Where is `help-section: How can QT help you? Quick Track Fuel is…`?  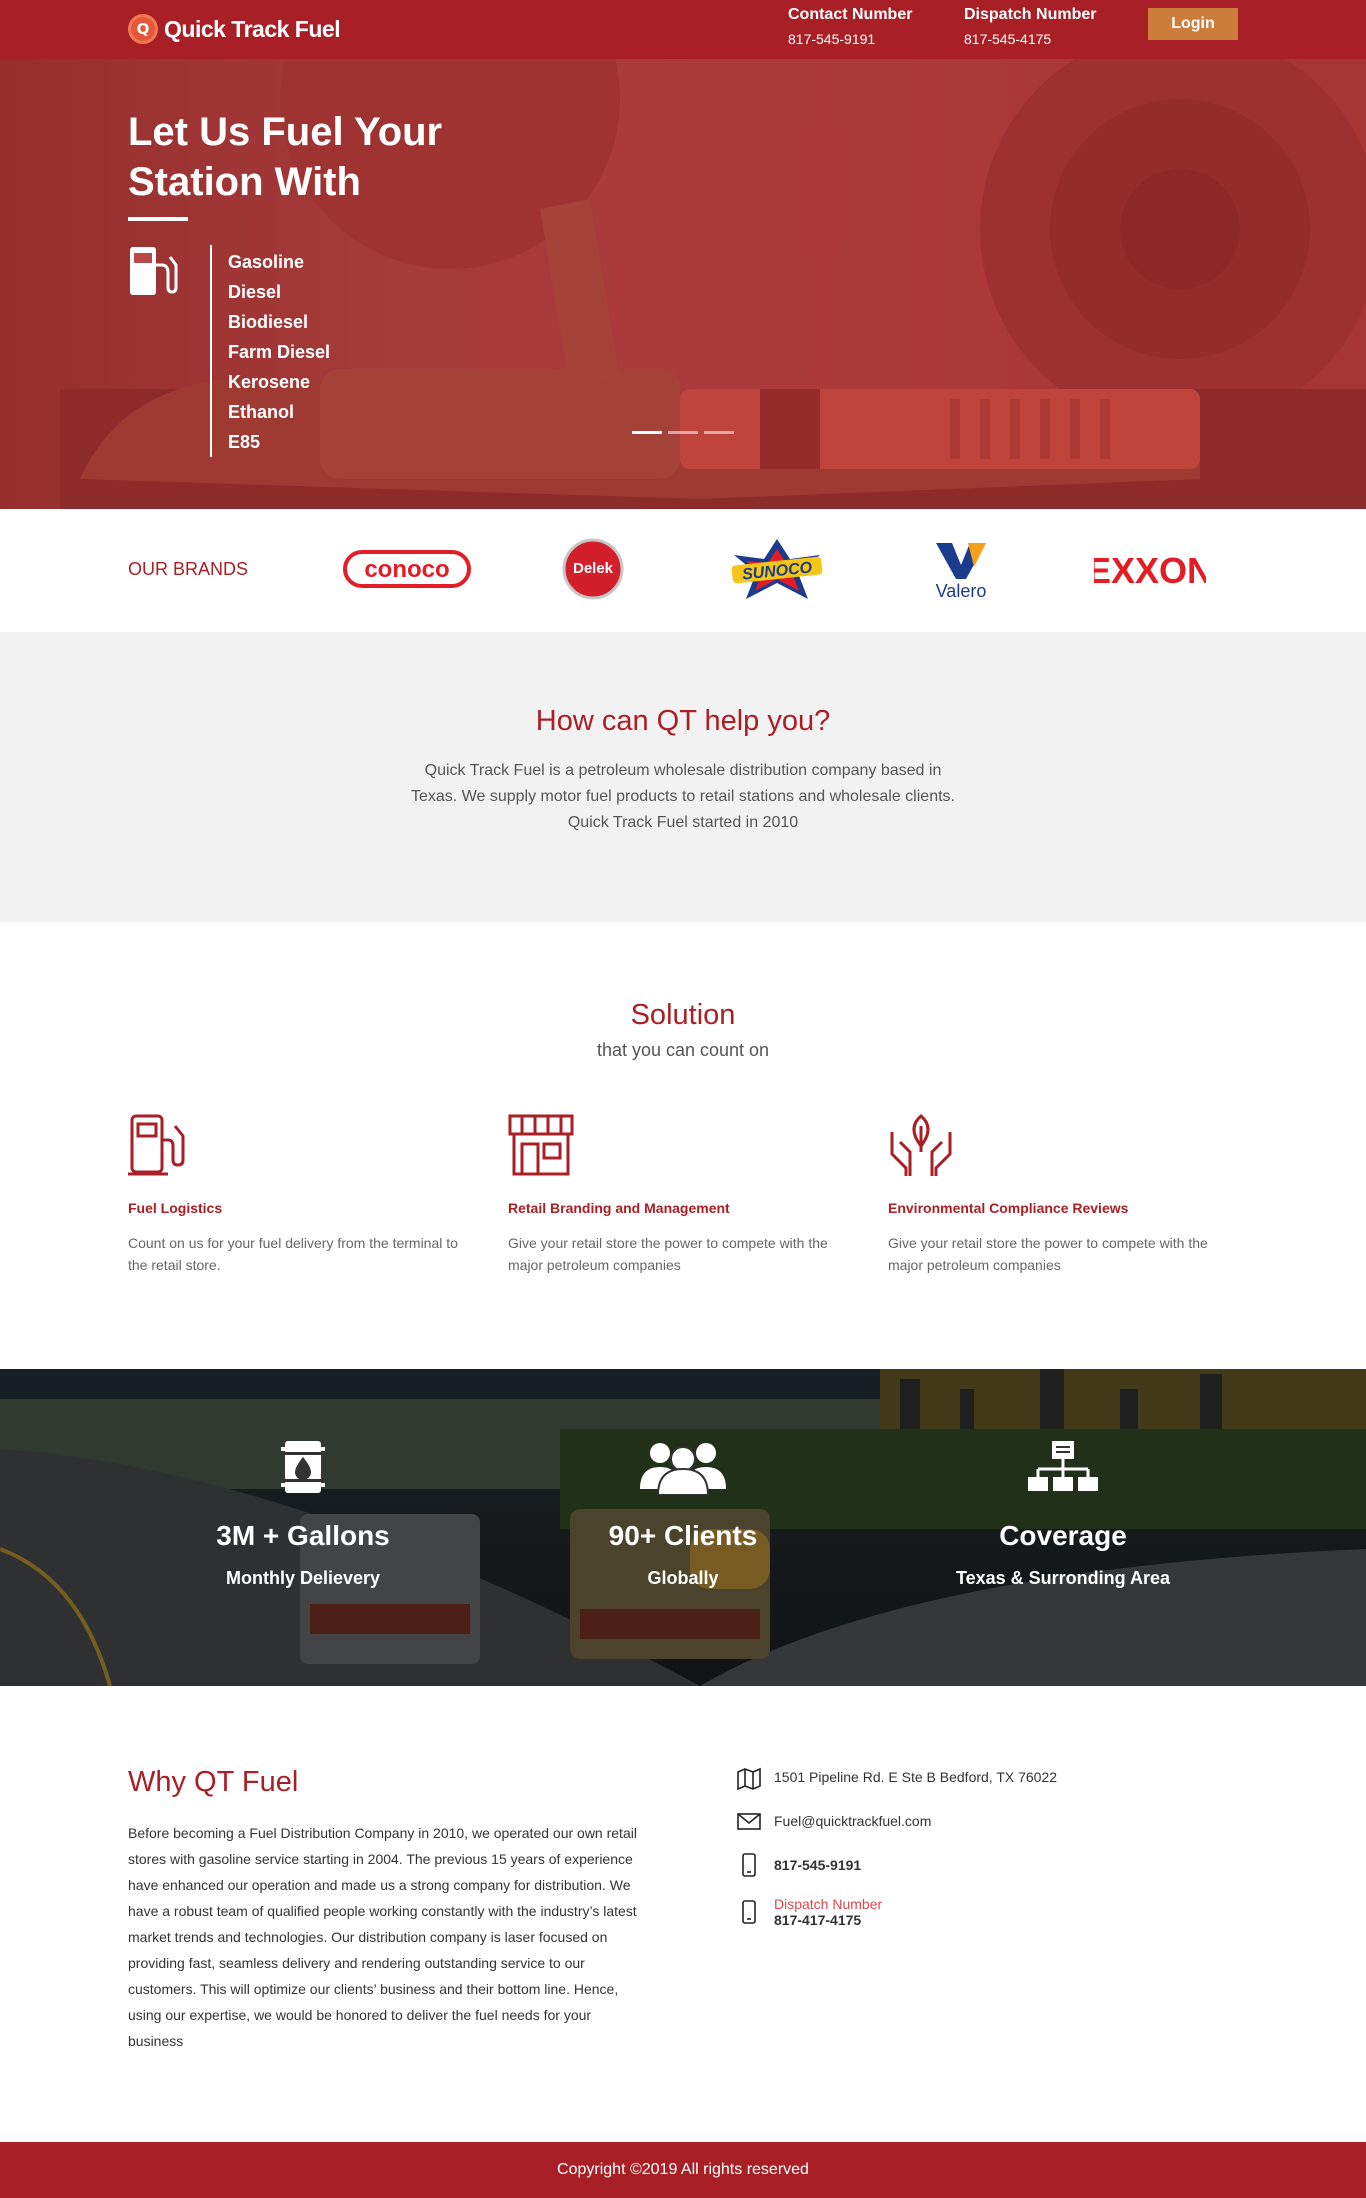
help-section: How can QT help you? Quick Track Fuel is… is located at coordinates (683, 777).